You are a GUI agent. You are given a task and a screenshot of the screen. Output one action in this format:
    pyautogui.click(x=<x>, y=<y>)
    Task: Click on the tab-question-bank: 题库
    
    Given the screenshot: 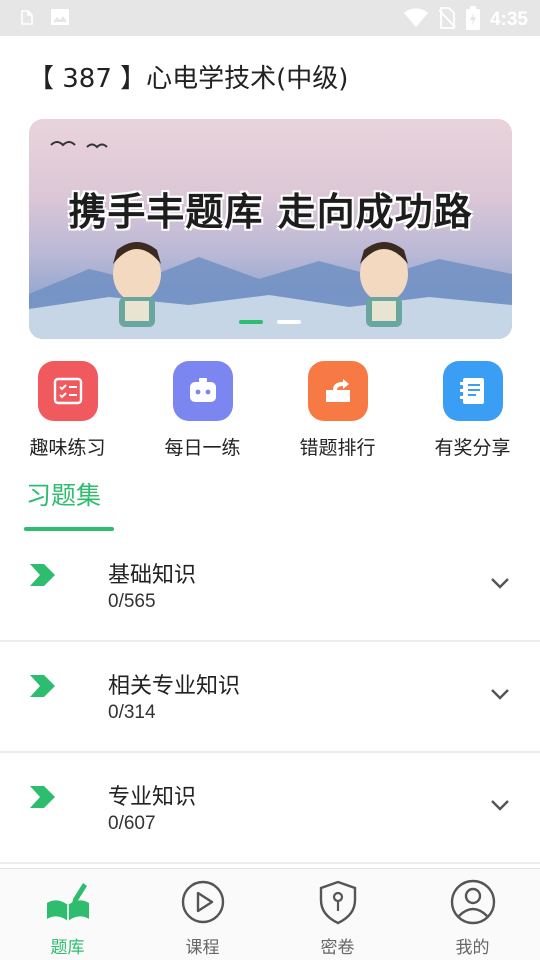 What is the action you would take?
    pyautogui.click(x=67, y=914)
    